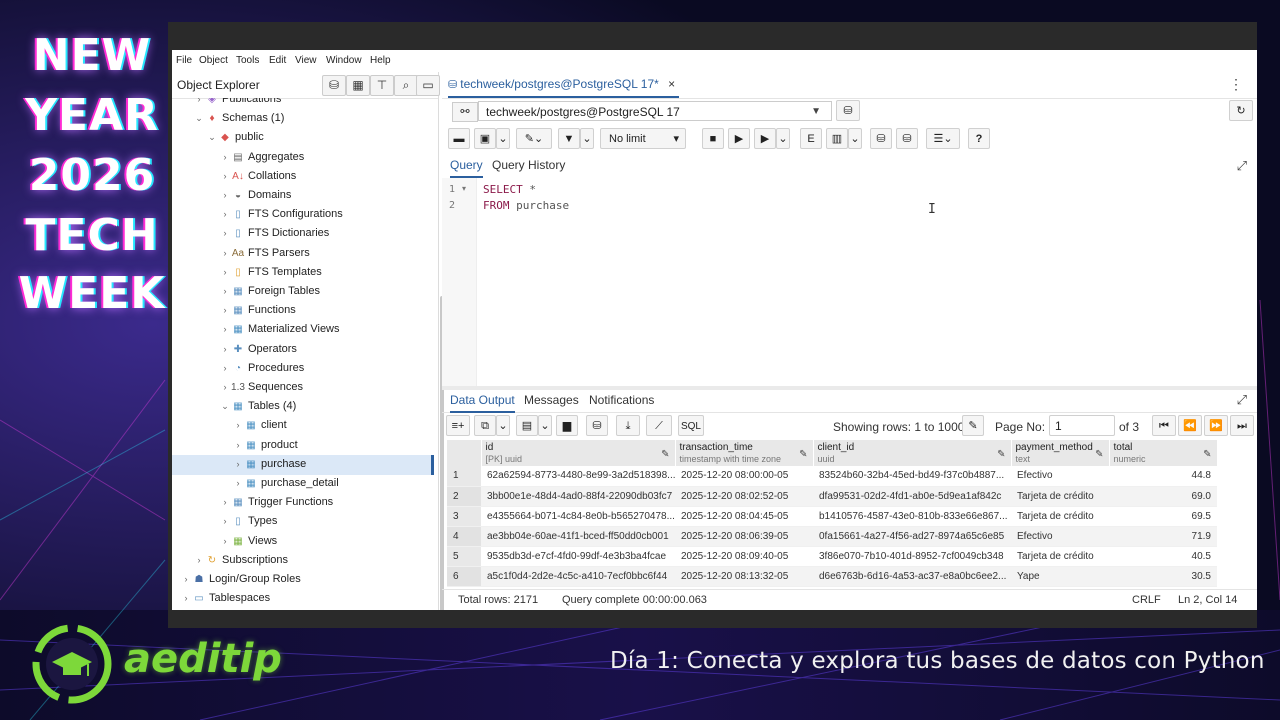 The image size is (1280, 720). I want to click on column-header: total numeric ✎, so click(1163, 453).